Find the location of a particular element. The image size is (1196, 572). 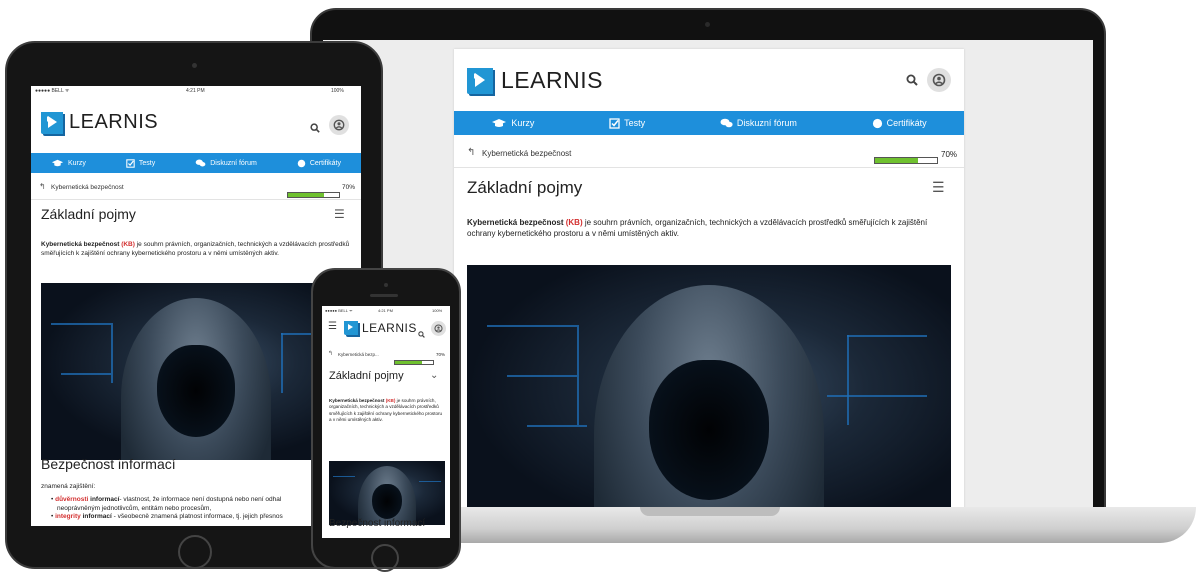

bullet-term: důvěrnosti is located at coordinates (72, 499).